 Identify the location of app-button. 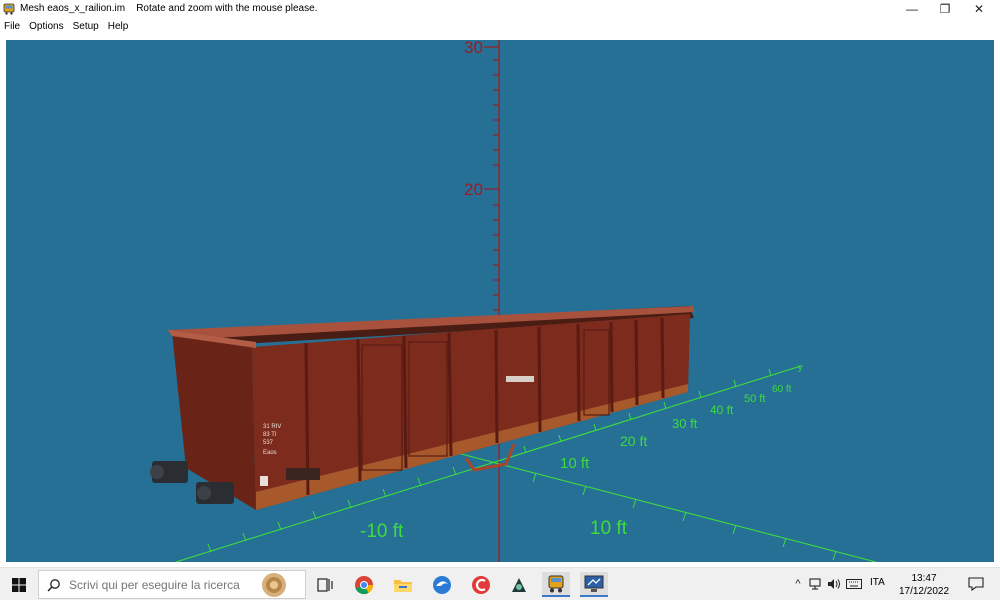
(519, 584).